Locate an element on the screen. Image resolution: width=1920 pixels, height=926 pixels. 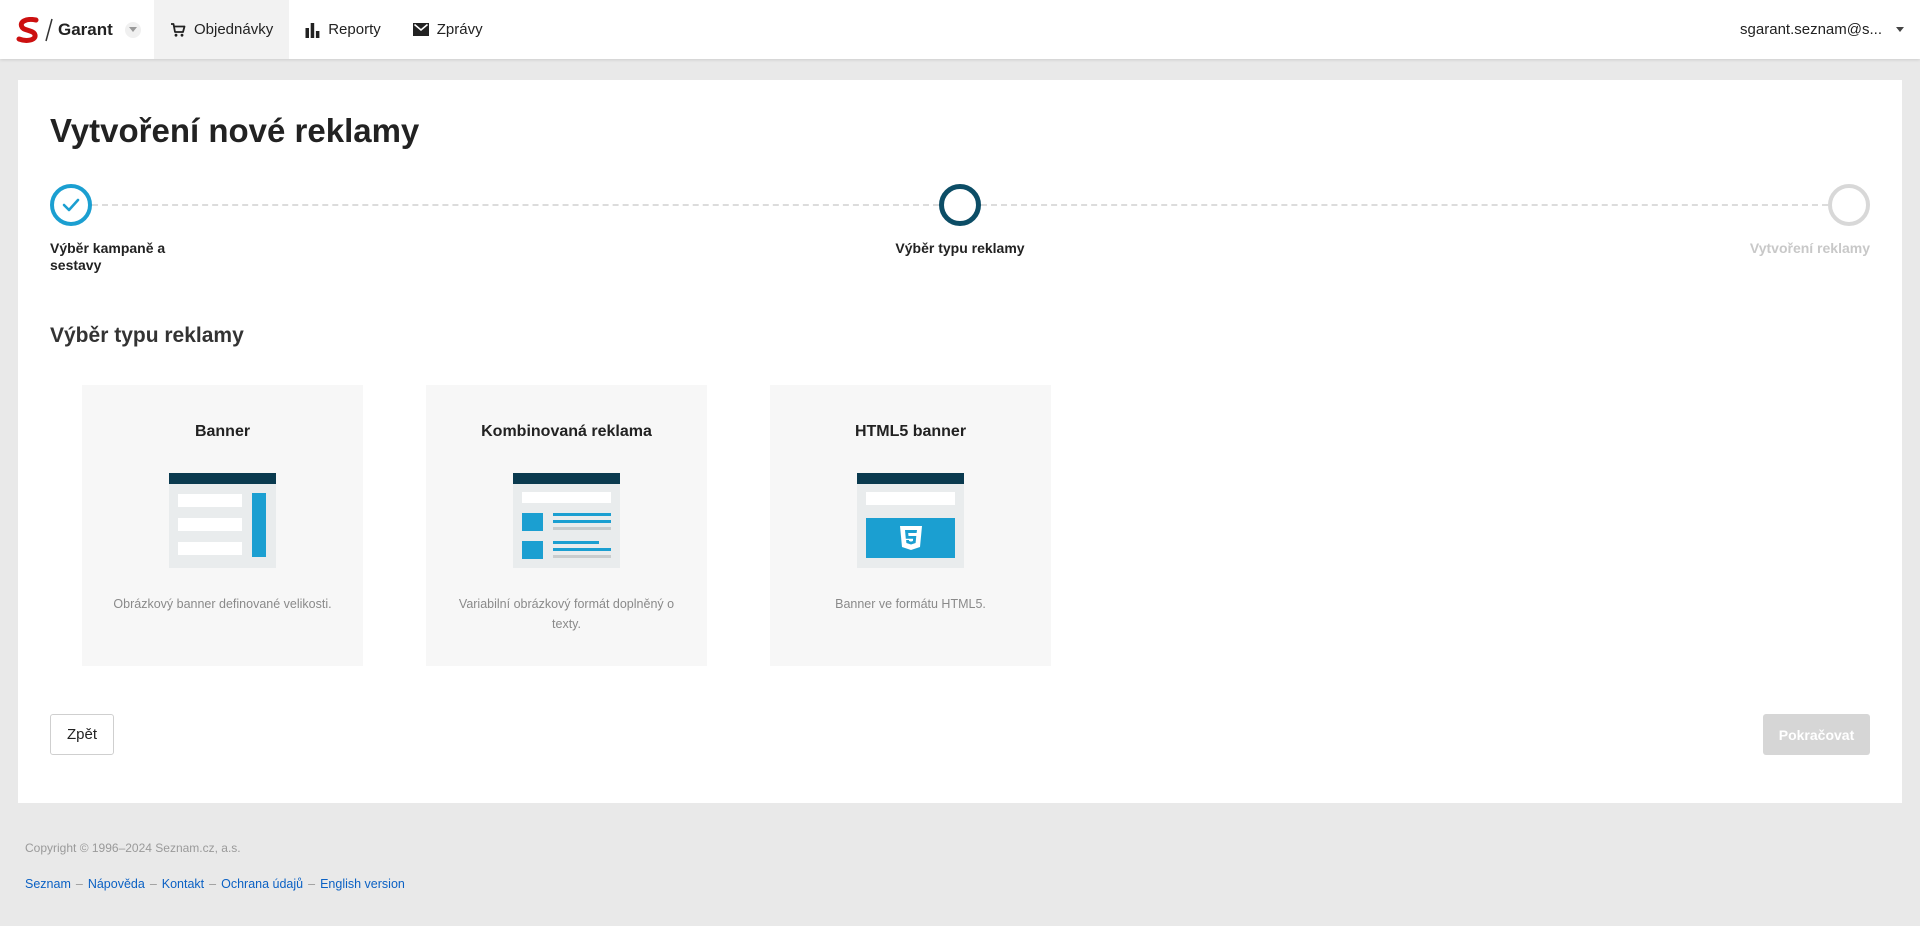
tile-title: Kombinovaná reklama is located at coordinates (566, 431).